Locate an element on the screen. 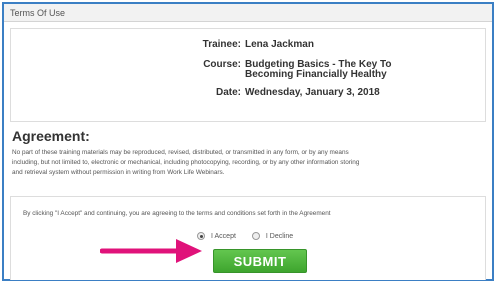 This screenshot has height=283, width=496. decline-option: I Decline is located at coordinates (272, 236).